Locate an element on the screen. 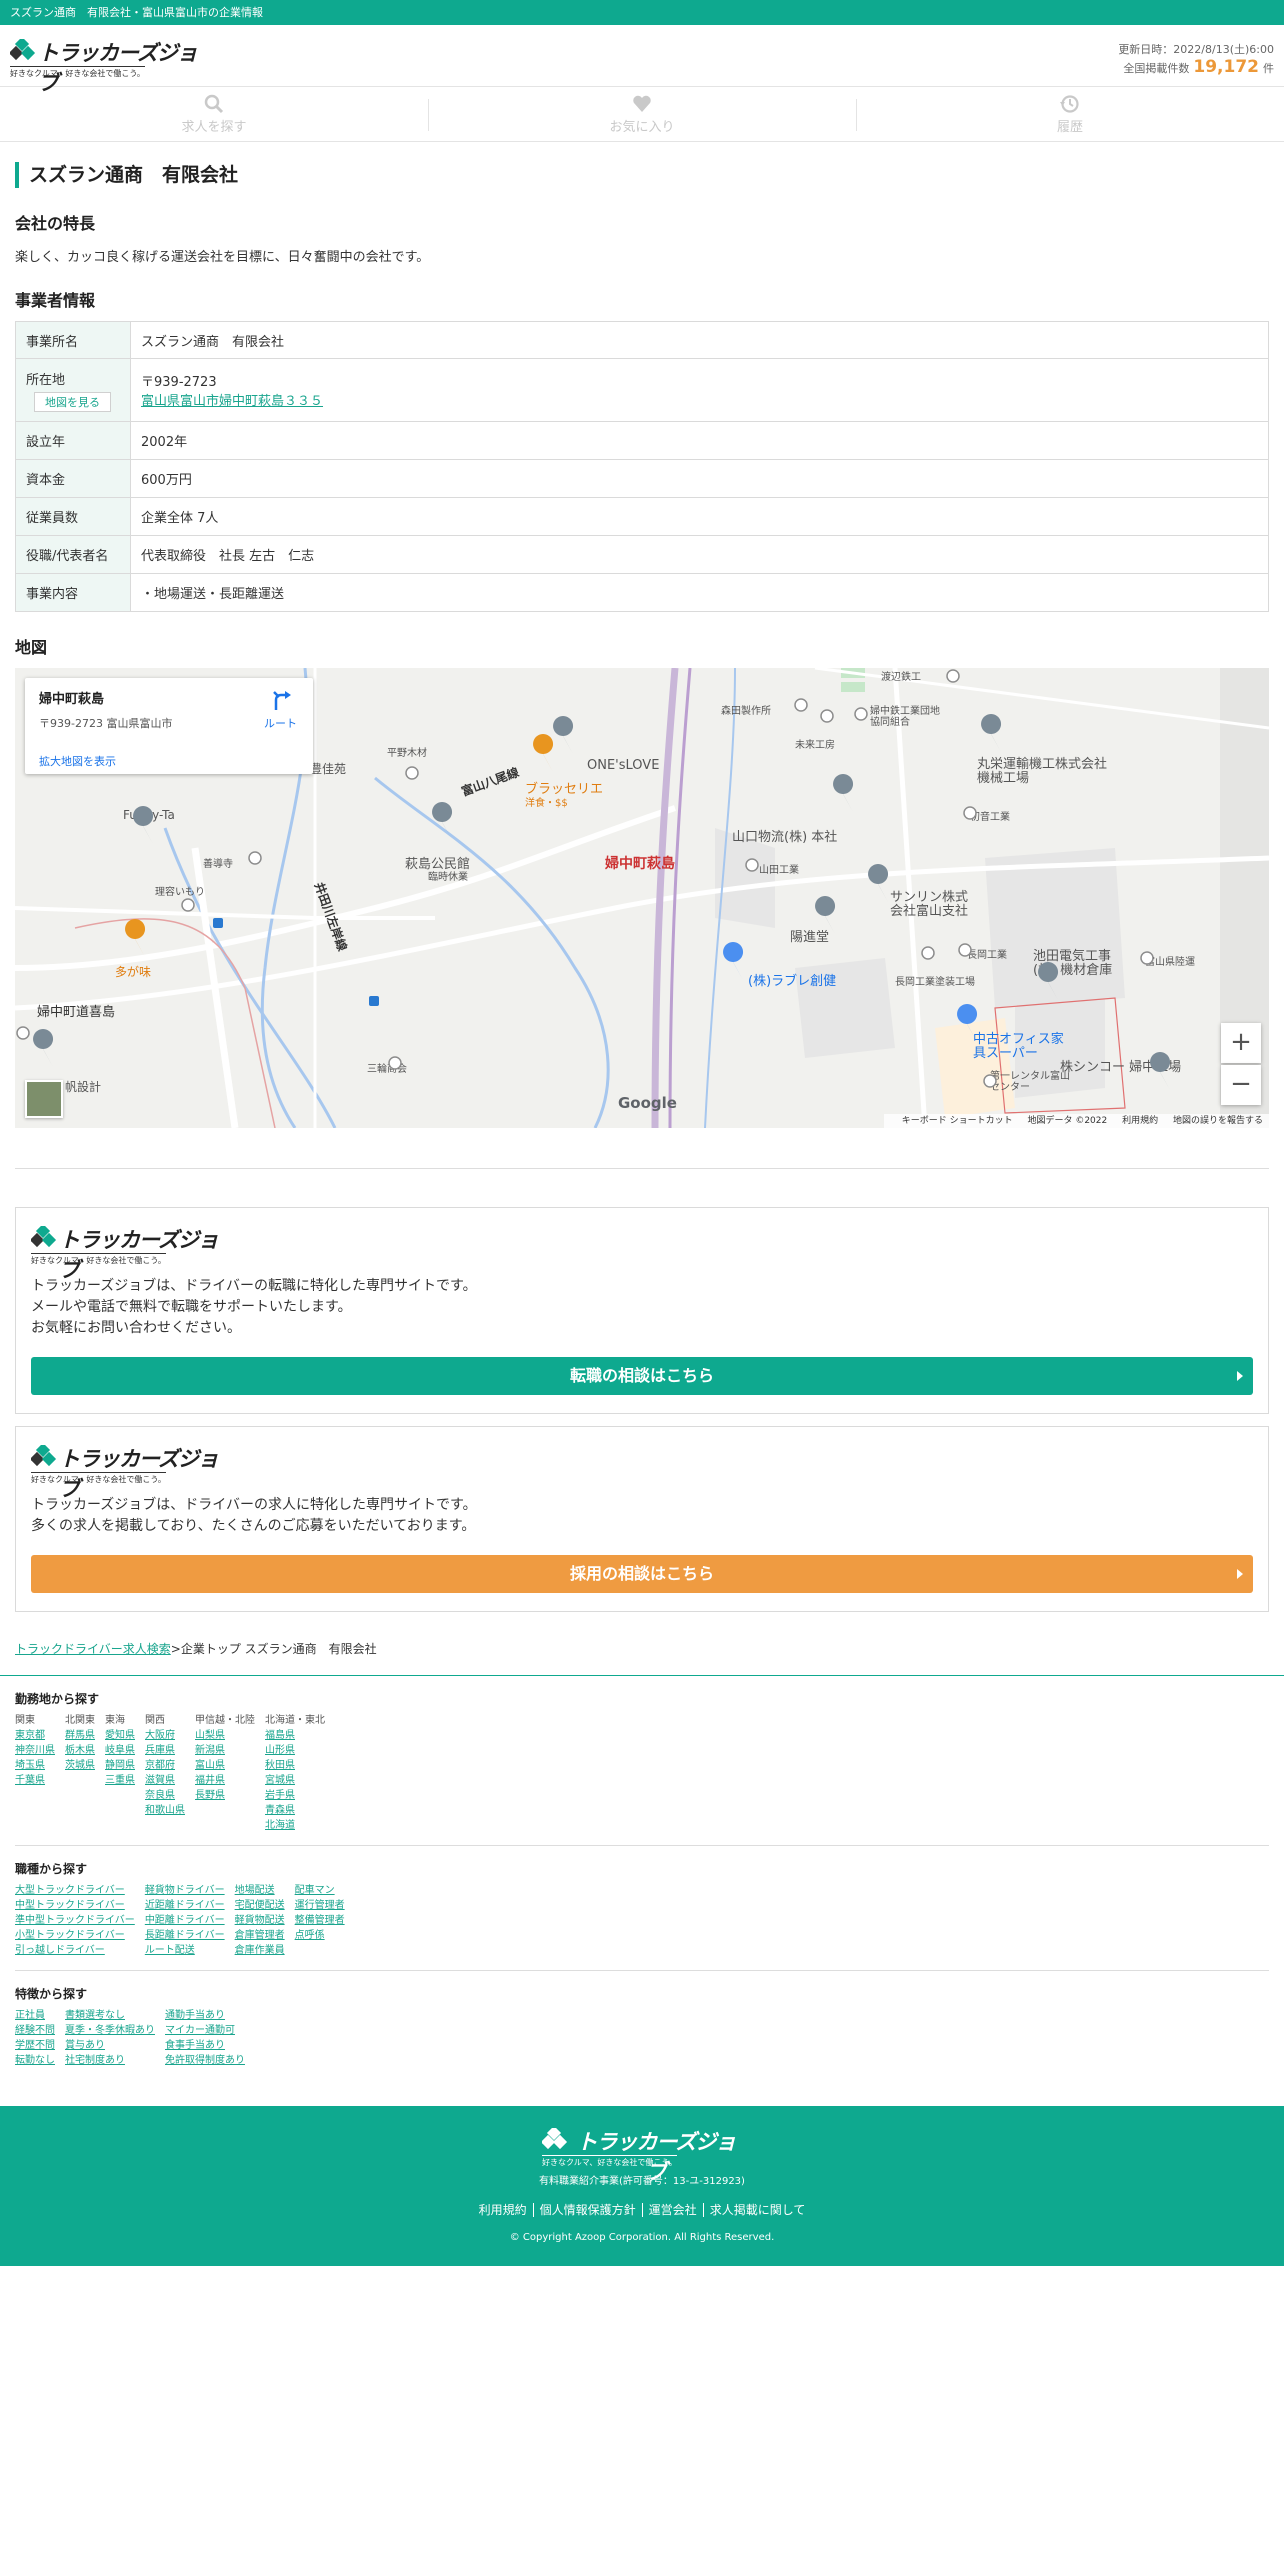 The width and height of the screenshot is (1284, 2568). search-link: 岩手県 is located at coordinates (295, 1795).